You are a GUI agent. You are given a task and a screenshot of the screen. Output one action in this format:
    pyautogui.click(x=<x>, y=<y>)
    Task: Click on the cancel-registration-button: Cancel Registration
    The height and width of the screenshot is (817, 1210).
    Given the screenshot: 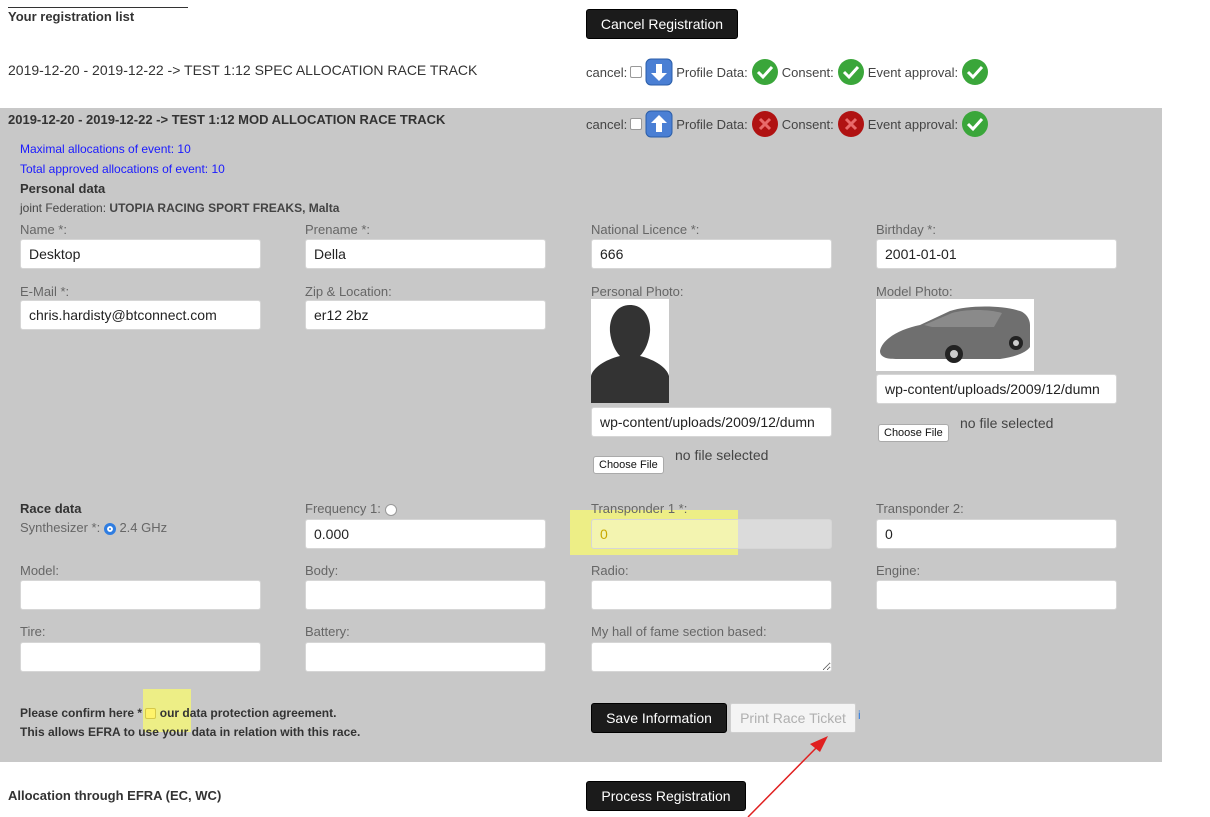 What is the action you would take?
    pyautogui.click(x=662, y=24)
    